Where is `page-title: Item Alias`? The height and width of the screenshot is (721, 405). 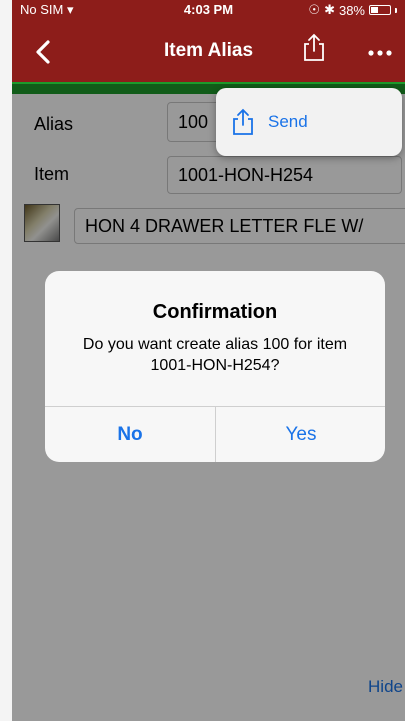 page-title: Item Alias is located at coordinates (208, 50).